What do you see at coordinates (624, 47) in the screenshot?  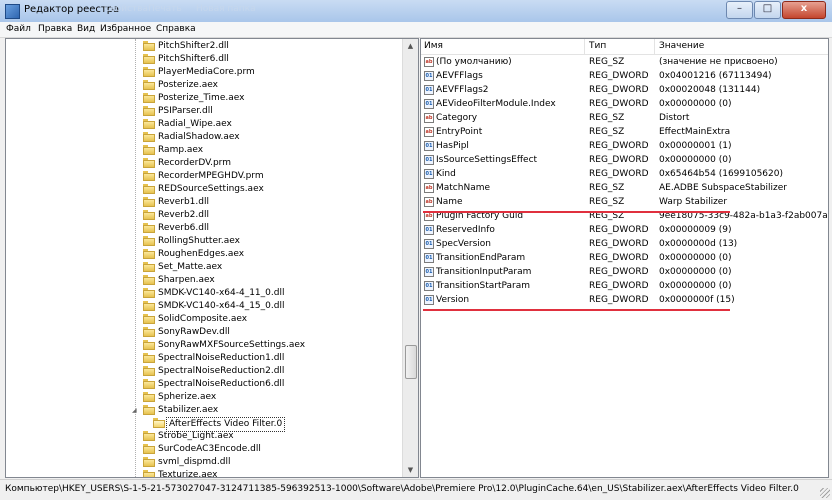 I see `list-header: Имя Тип Значение` at bounding box center [624, 47].